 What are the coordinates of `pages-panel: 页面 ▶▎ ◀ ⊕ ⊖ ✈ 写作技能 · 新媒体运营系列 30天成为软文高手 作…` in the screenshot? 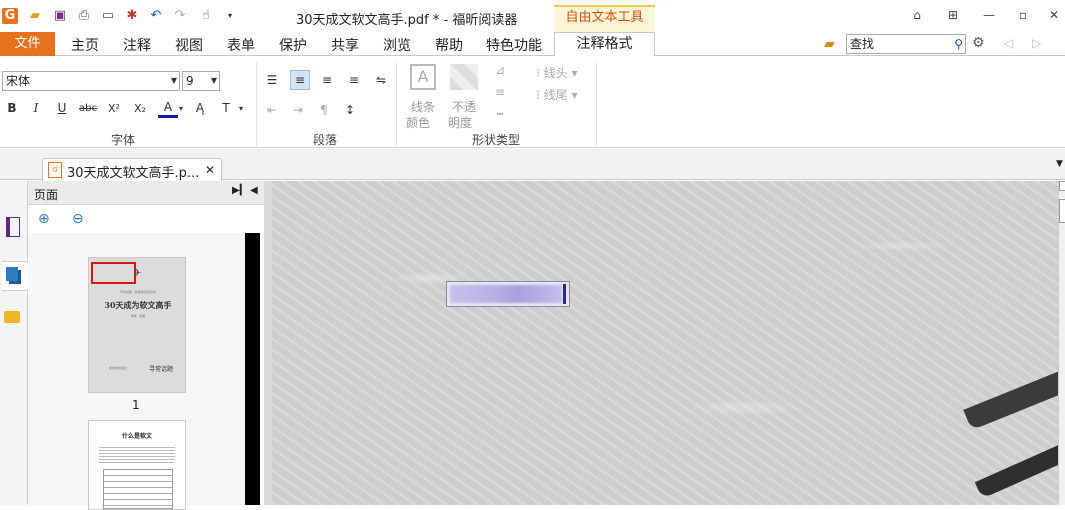 It's located at (146, 345).